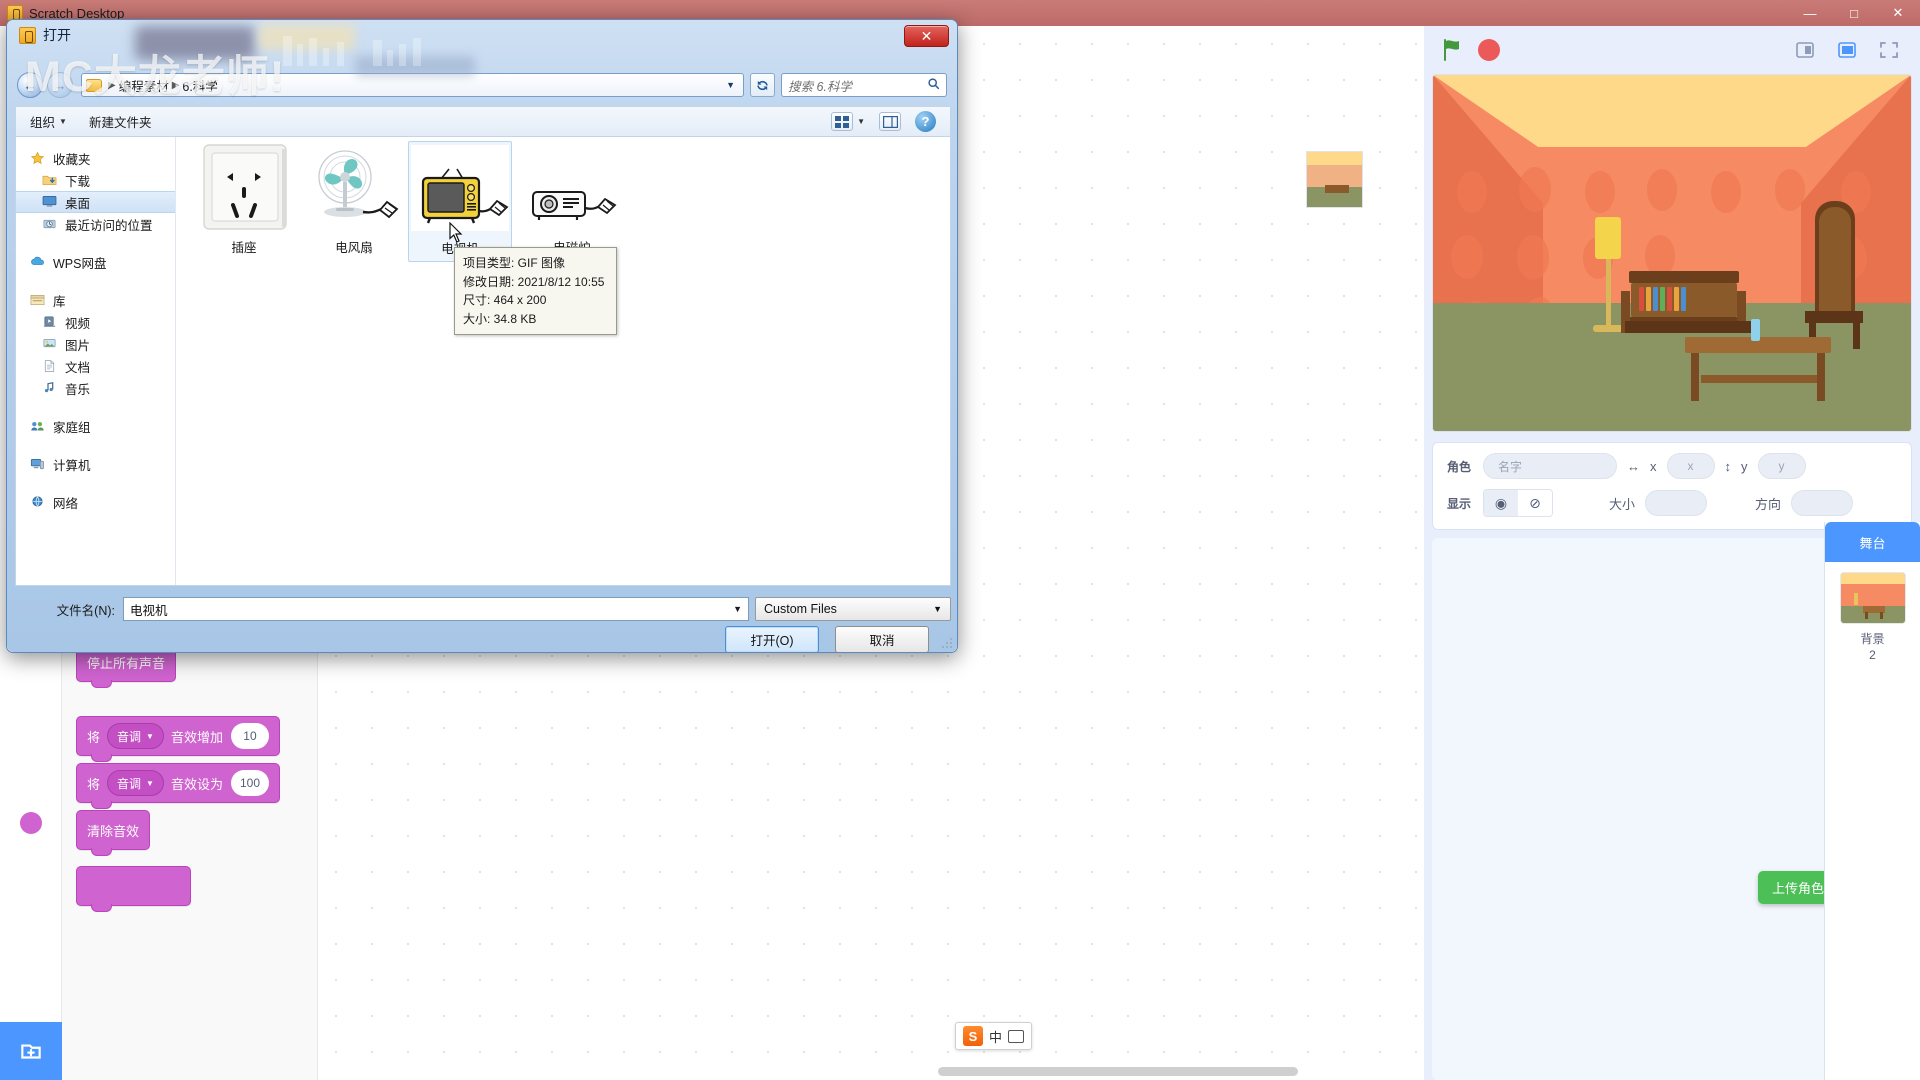 The image size is (1920, 1080). What do you see at coordinates (95, 224) in the screenshot?
I see `nav-item-recent-places: 最近访问的位置` at bounding box center [95, 224].